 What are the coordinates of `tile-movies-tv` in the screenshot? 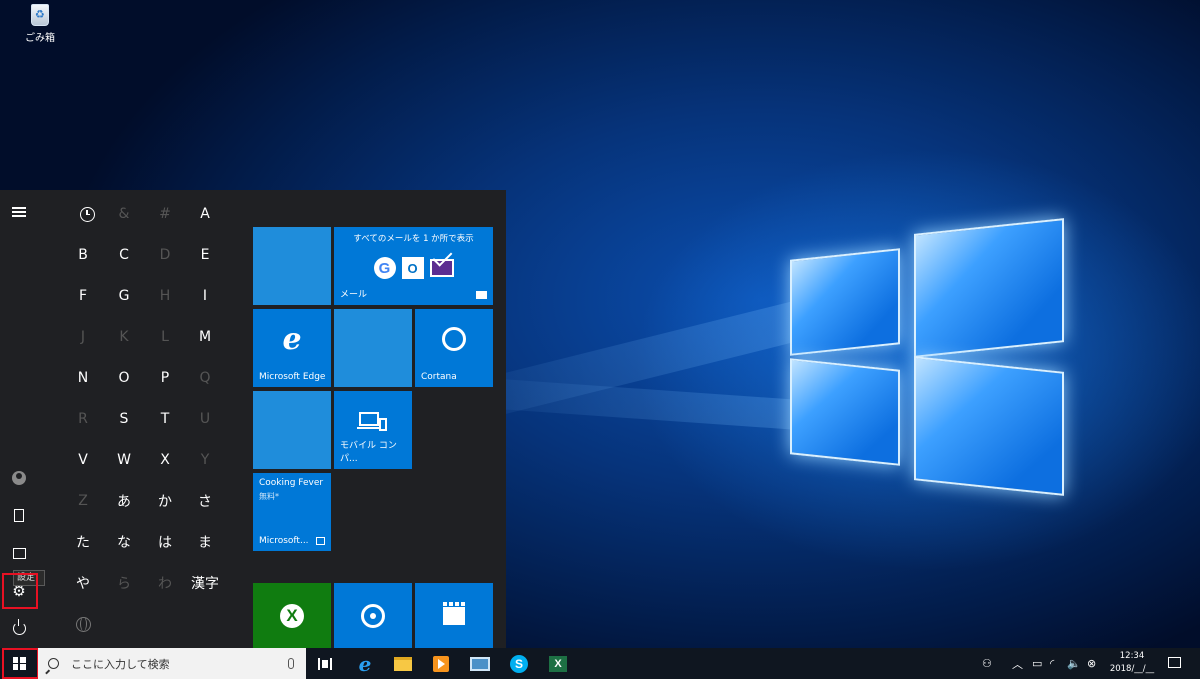 It's located at (454, 615).